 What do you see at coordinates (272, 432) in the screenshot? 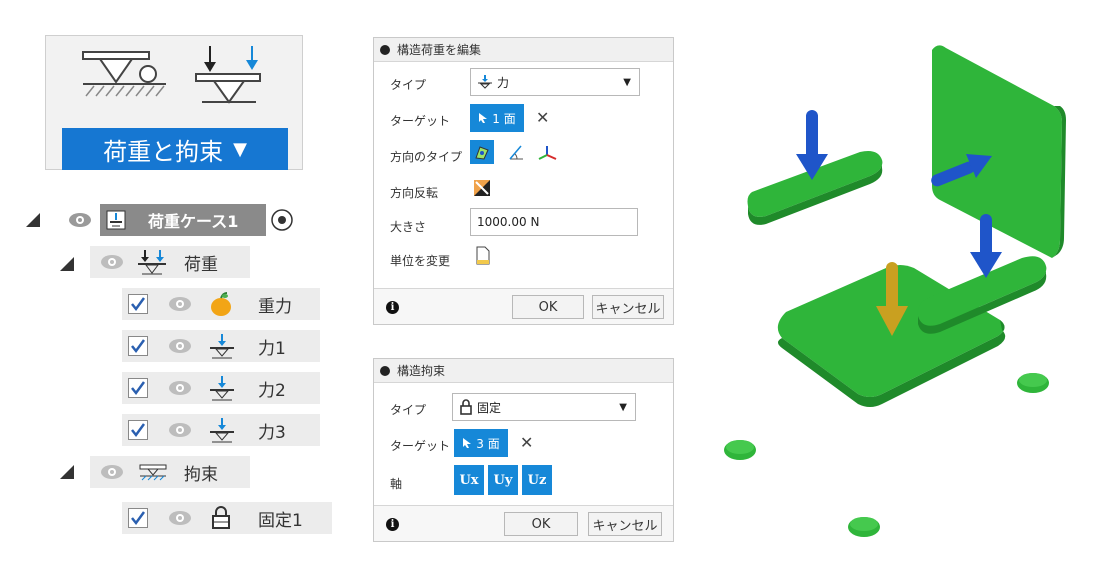
I see `force3-label: 力3` at bounding box center [272, 432].